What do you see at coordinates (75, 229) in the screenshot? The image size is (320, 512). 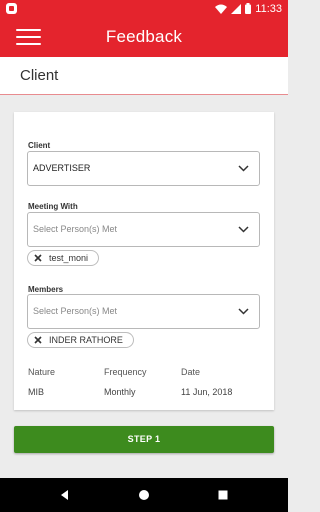 I see `meeting-with-placeholder: Select Person(s) Met` at bounding box center [75, 229].